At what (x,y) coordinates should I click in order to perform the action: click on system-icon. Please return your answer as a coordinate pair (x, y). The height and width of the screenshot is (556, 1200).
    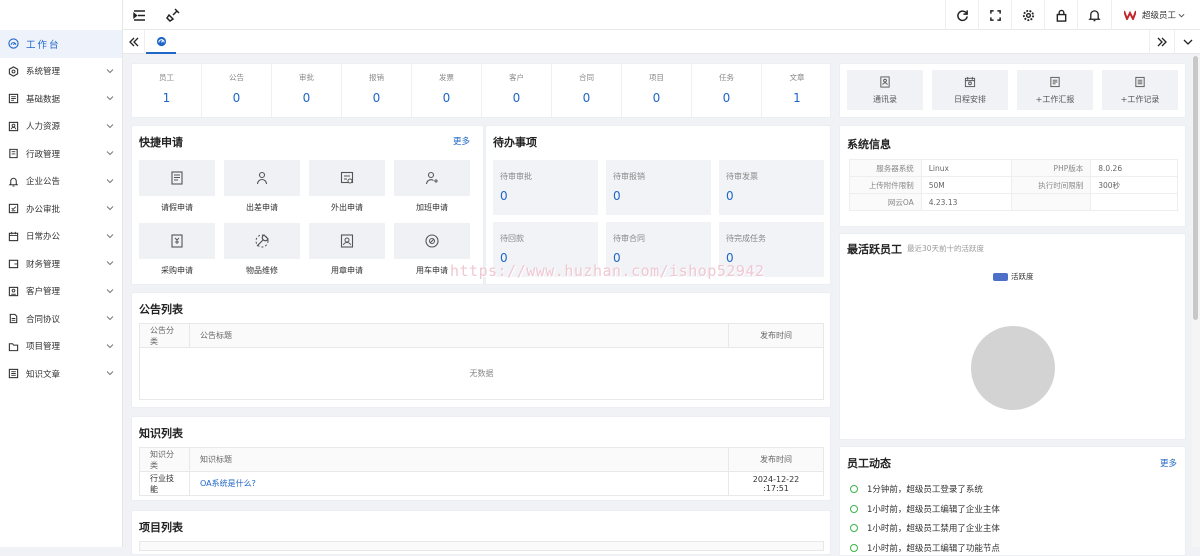
    Looking at the image, I should click on (13, 71).